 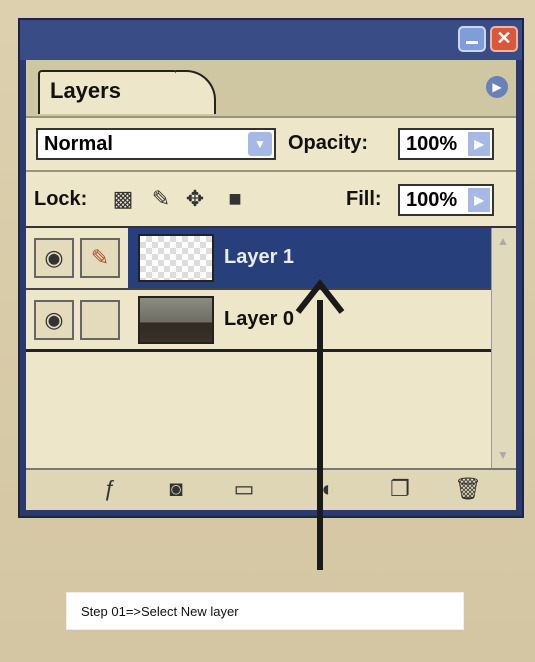 I want to click on link-slot, so click(x=100, y=320).